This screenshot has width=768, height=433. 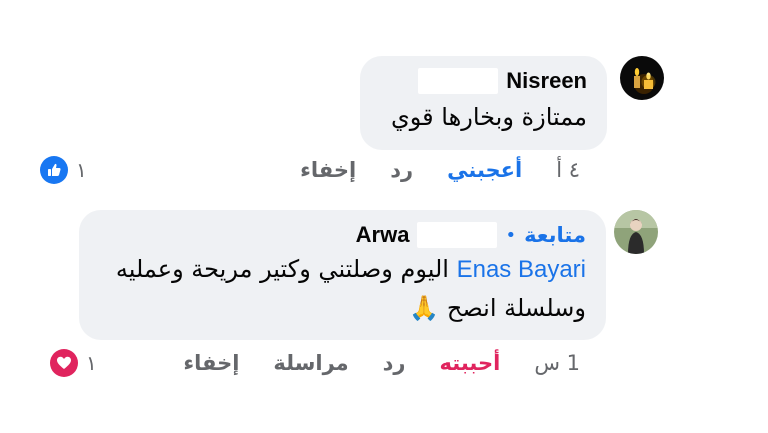 I want to click on comment-time: 1 س, so click(x=557, y=363).